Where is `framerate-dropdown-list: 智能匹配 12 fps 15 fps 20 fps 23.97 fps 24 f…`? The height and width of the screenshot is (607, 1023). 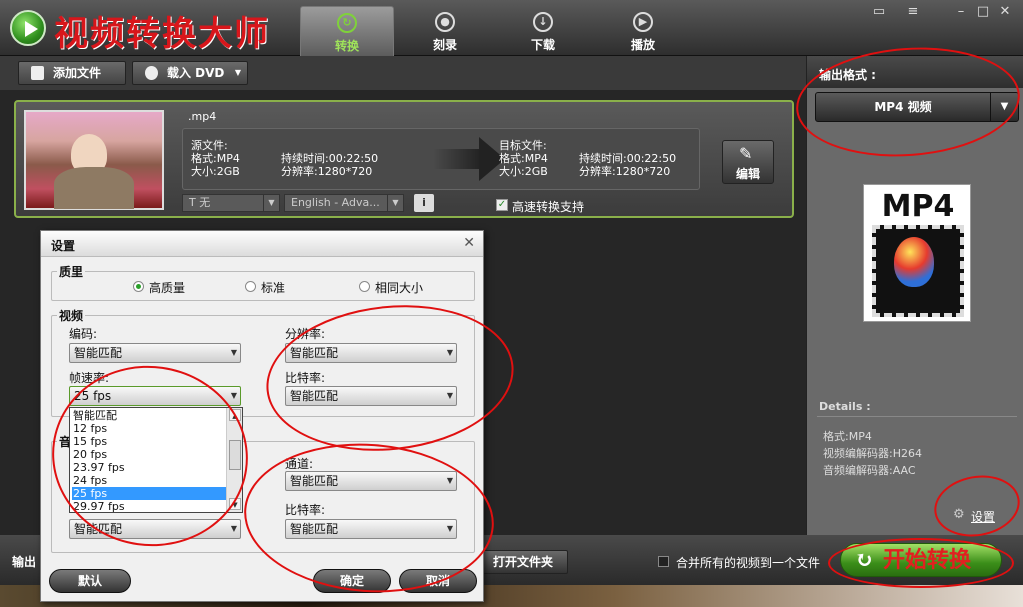 framerate-dropdown-list: 智能匹配 12 fps 15 fps 20 fps 23.97 fps 24 f… is located at coordinates (156, 460).